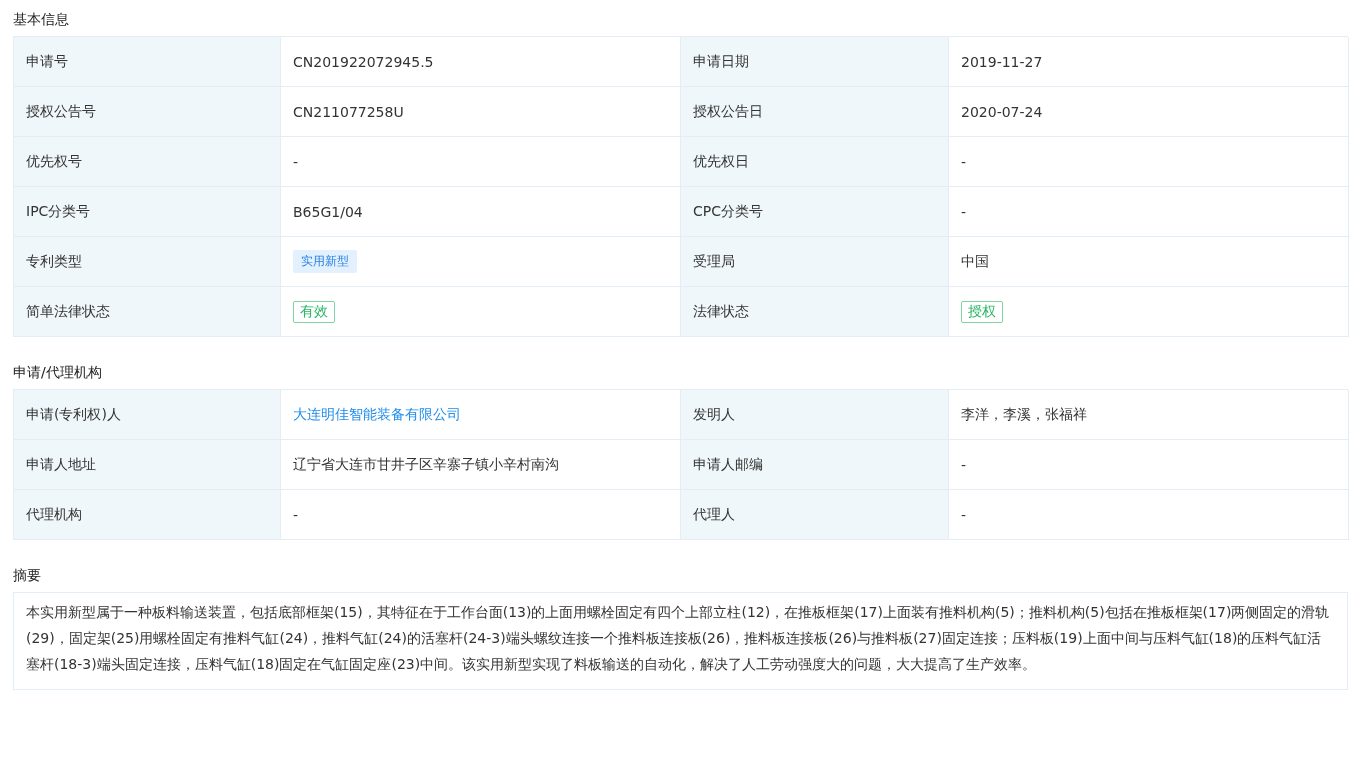 The image size is (1367, 766). What do you see at coordinates (975, 261) in the screenshot?
I see `value-text: 中国` at bounding box center [975, 261].